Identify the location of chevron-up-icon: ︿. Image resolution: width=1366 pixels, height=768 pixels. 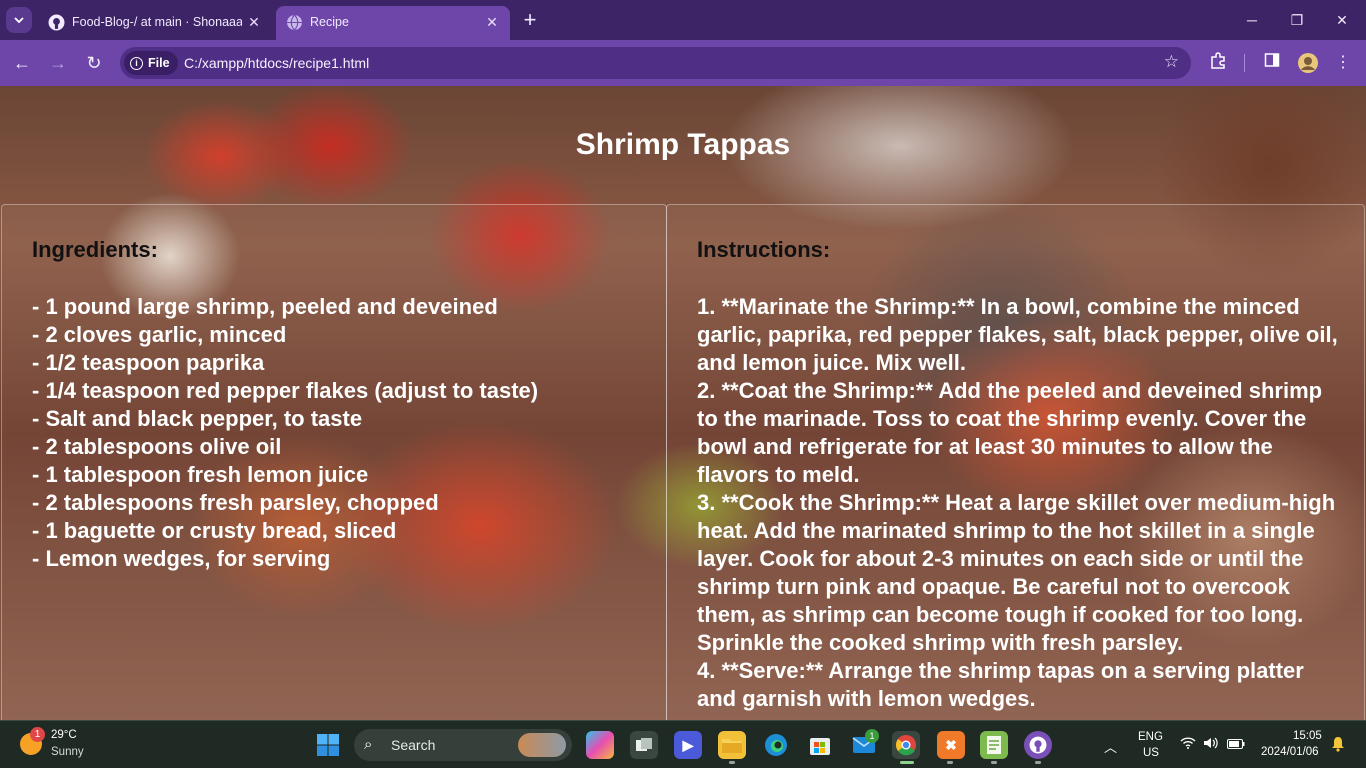
(1110, 746).